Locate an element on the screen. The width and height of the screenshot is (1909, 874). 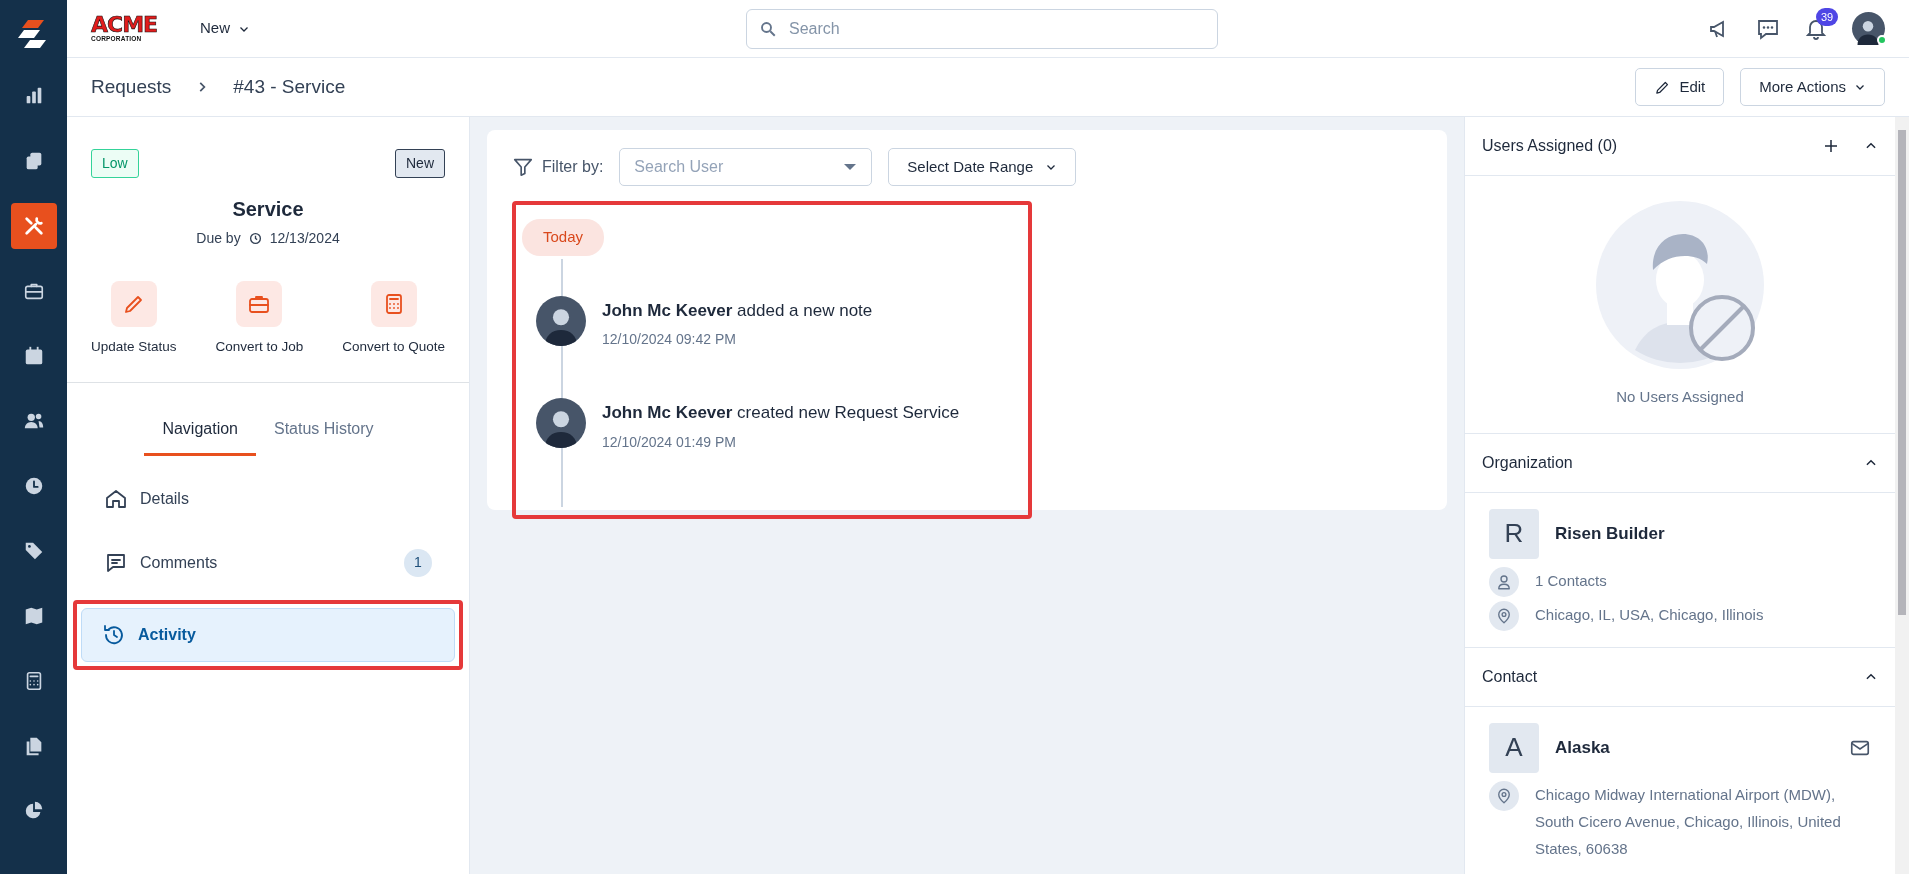
initial-avatar: R is located at coordinates (1514, 533).